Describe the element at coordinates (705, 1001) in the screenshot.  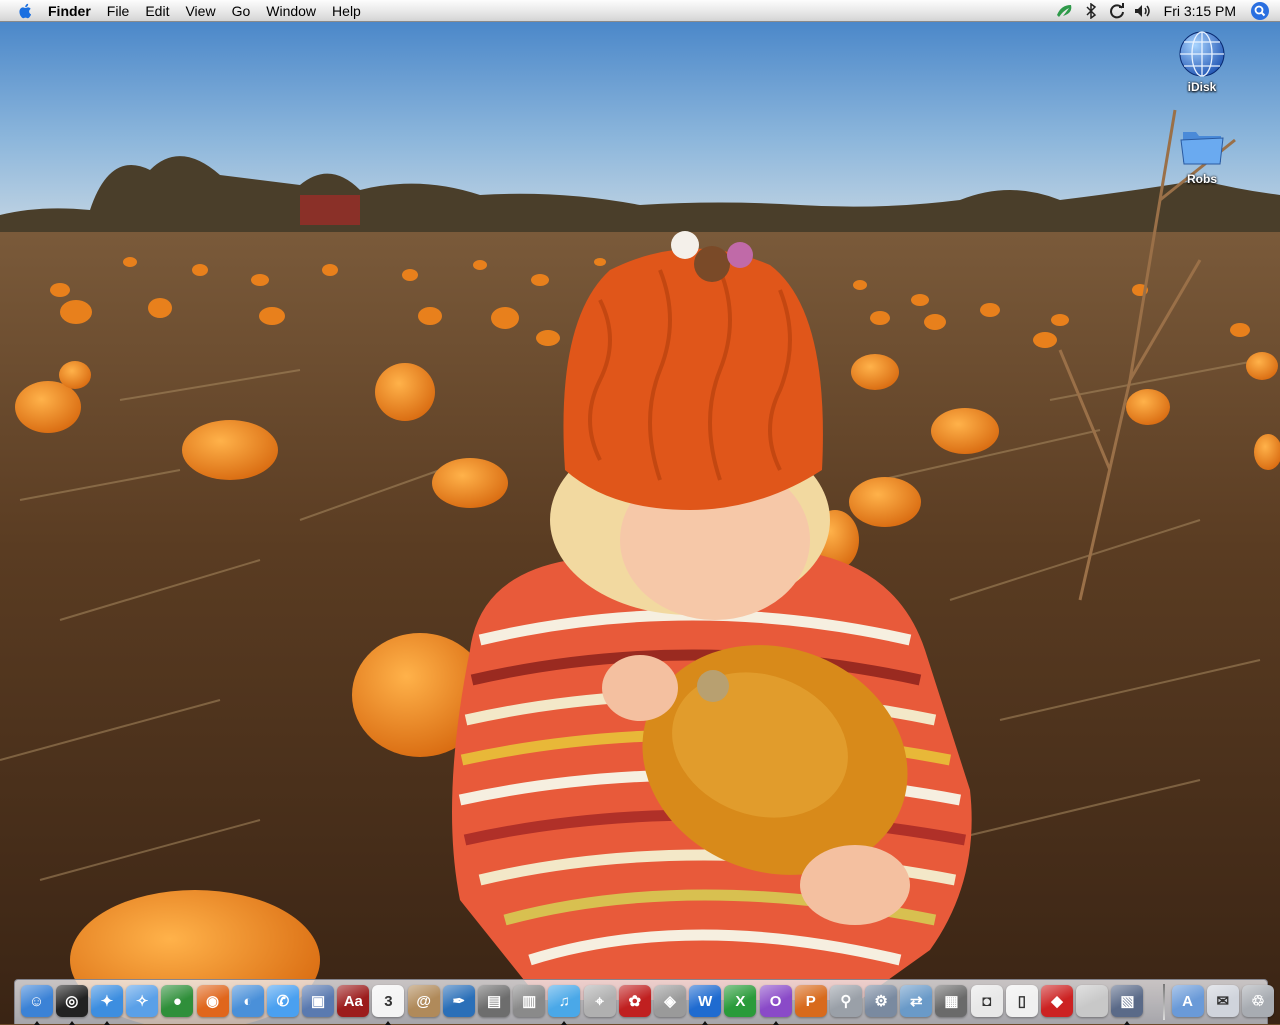
I see `word-icon: W` at that location.